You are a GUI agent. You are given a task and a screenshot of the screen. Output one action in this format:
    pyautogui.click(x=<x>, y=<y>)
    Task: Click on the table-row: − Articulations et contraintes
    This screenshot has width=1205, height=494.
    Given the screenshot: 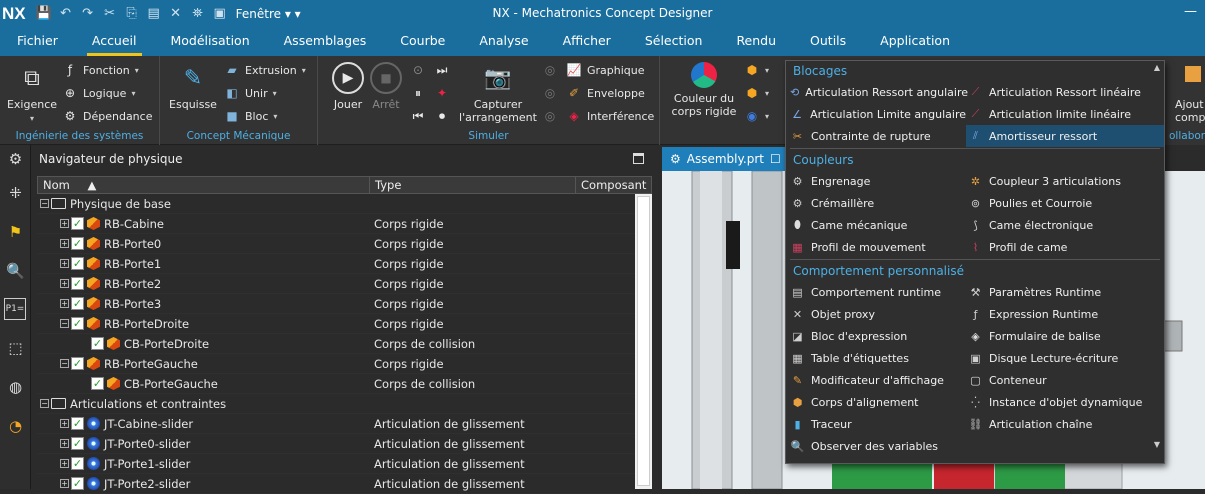 What is the action you would take?
    pyautogui.click(x=344, y=404)
    